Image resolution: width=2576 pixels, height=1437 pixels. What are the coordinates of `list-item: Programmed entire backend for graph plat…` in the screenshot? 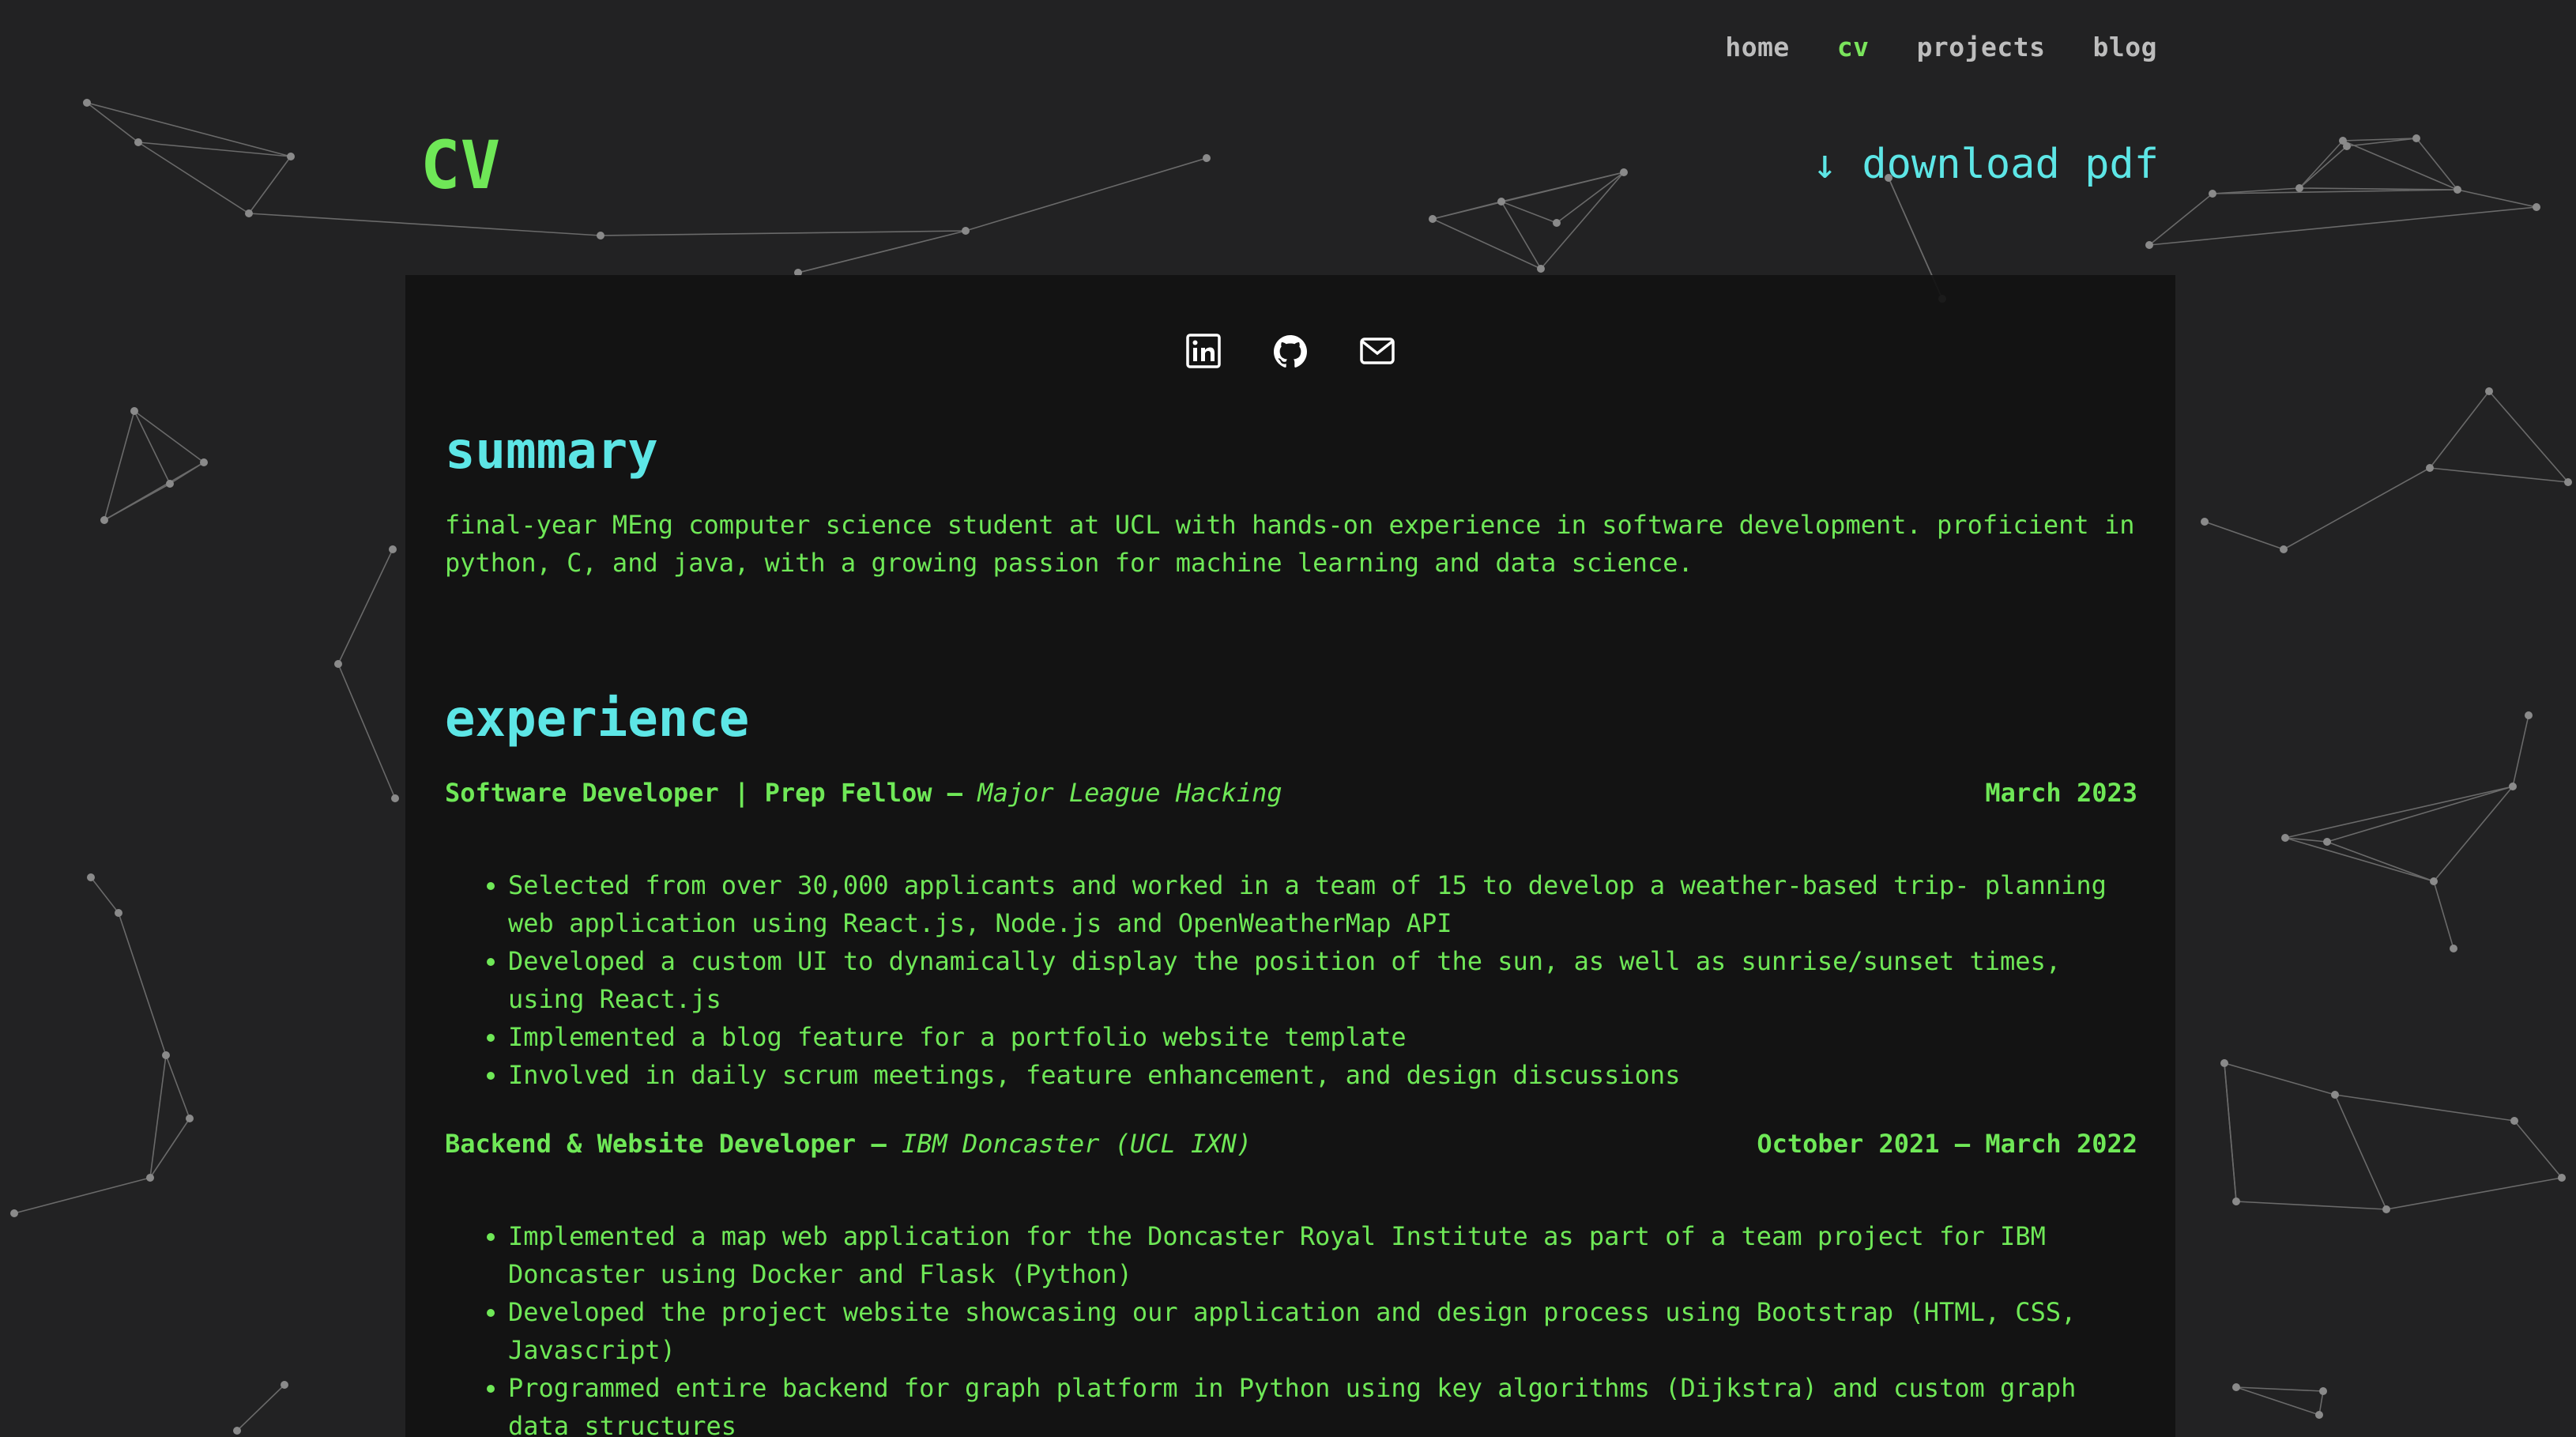 It's located at (1311, 1403).